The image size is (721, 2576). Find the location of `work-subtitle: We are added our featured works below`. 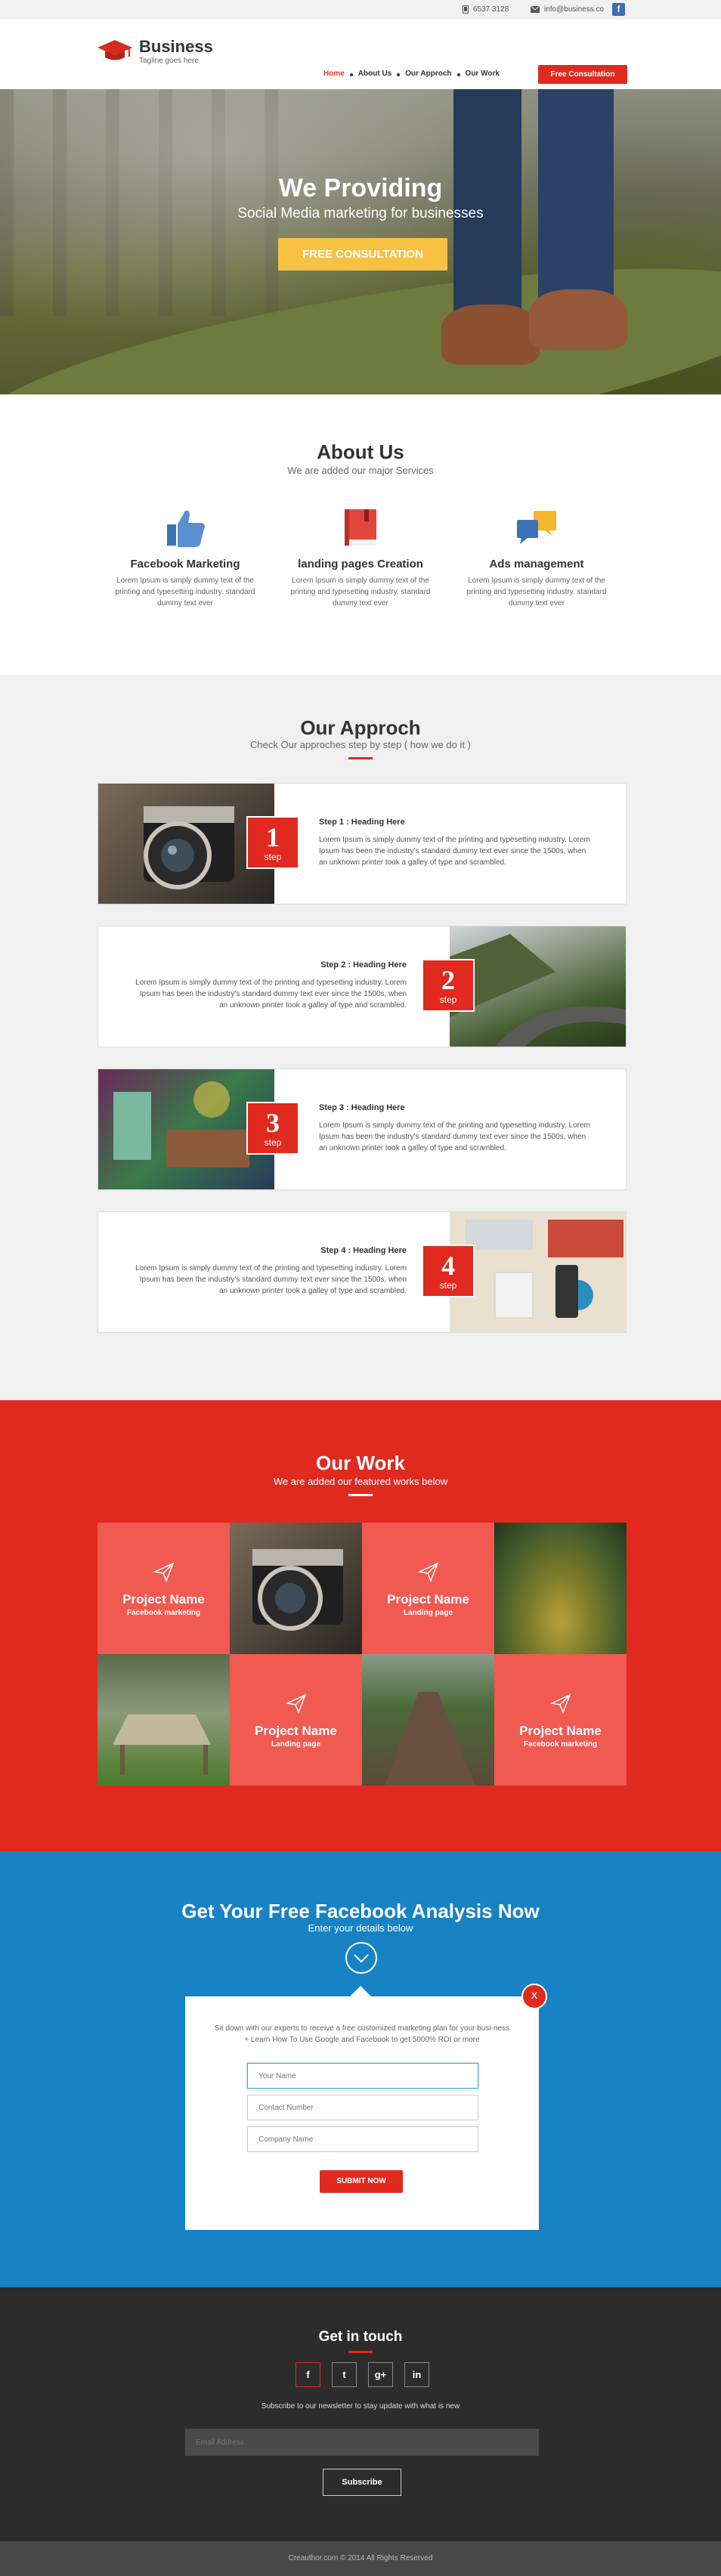

work-subtitle: We are added our featured works below is located at coordinates (360, 1481).